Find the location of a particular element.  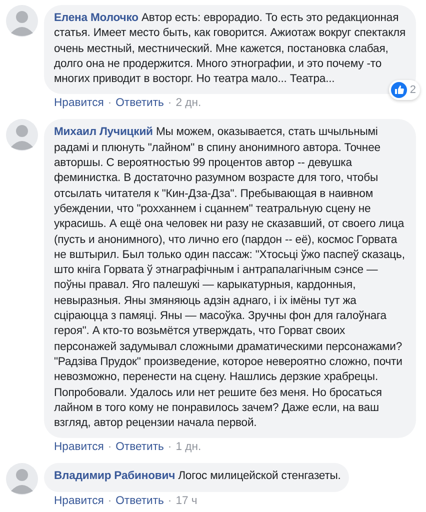

like-icon is located at coordinates (398, 90).